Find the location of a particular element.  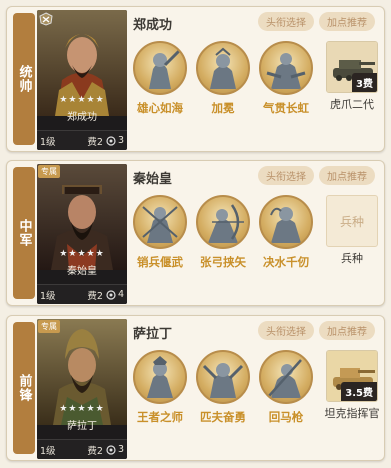

skill-slot-1: 王者之师 is located at coordinates (160, 387).